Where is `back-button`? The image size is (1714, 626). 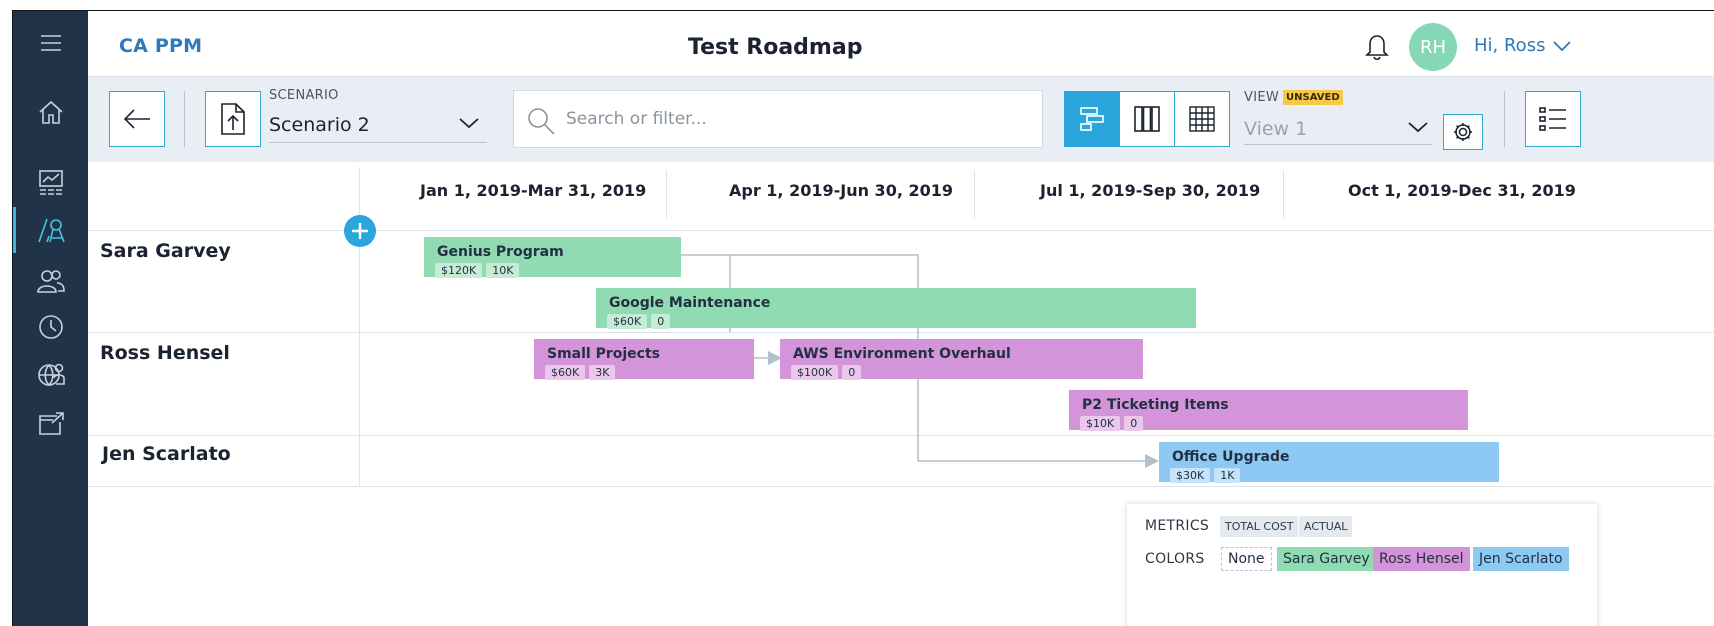
back-button is located at coordinates (137, 119).